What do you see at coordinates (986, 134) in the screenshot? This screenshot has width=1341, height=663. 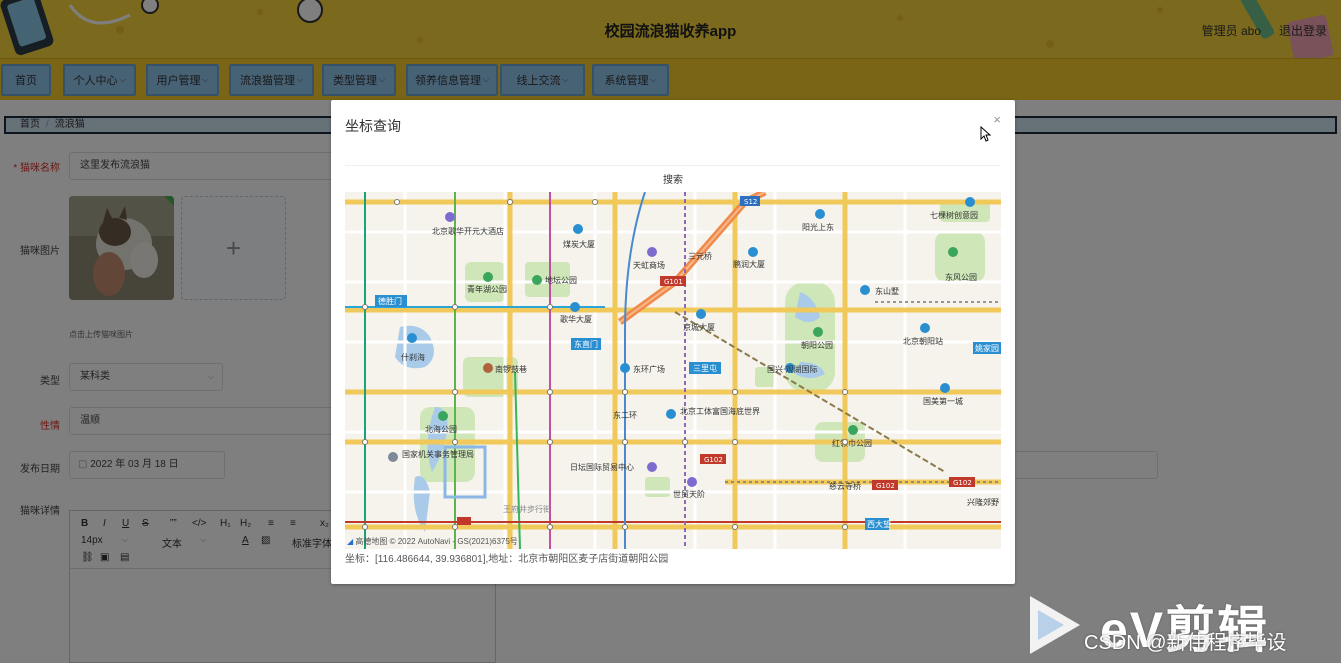 I see `mouse-cursor-icon` at bounding box center [986, 134].